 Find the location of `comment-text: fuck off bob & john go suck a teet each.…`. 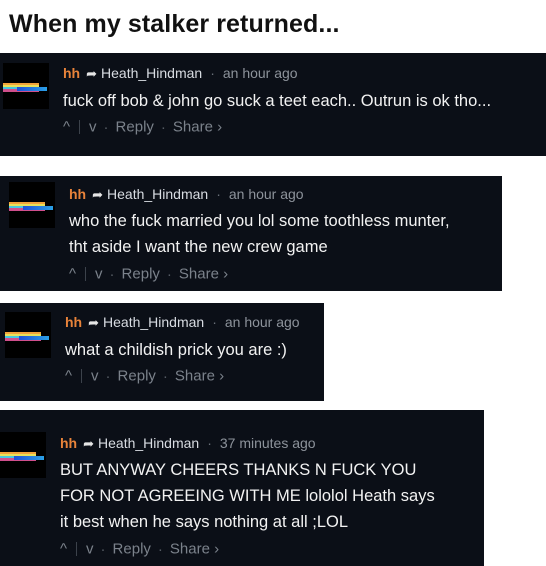

comment-text: fuck off bob & john go suck a teet each.… is located at coordinates (277, 101).